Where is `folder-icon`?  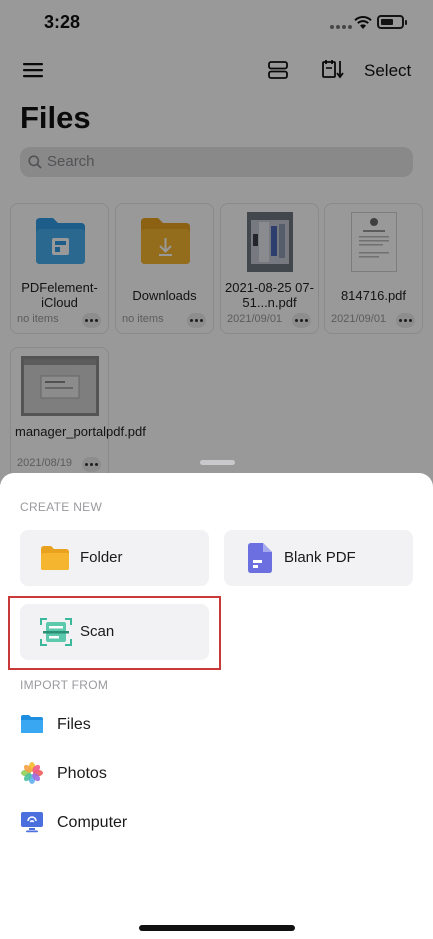 folder-icon is located at coordinates (55, 558).